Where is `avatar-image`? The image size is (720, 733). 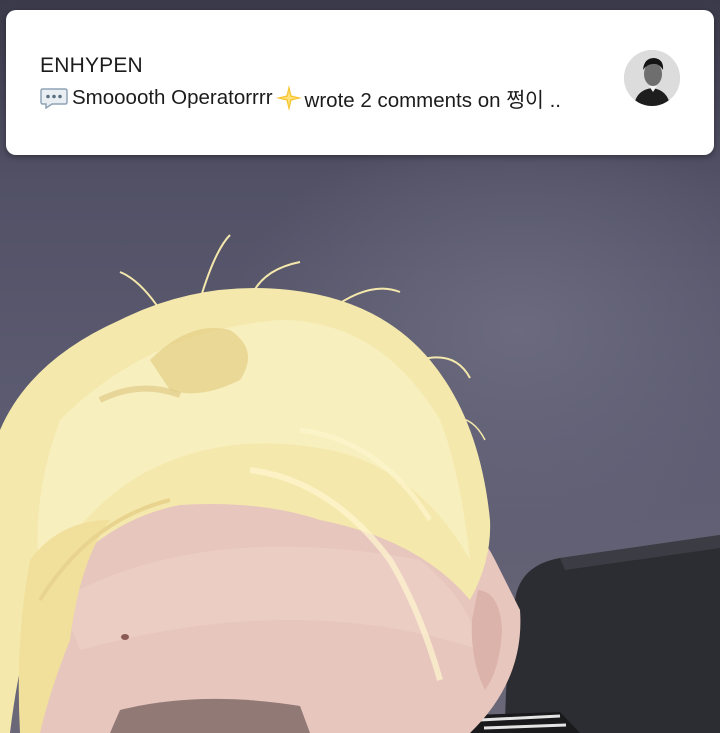 avatar-image is located at coordinates (652, 78).